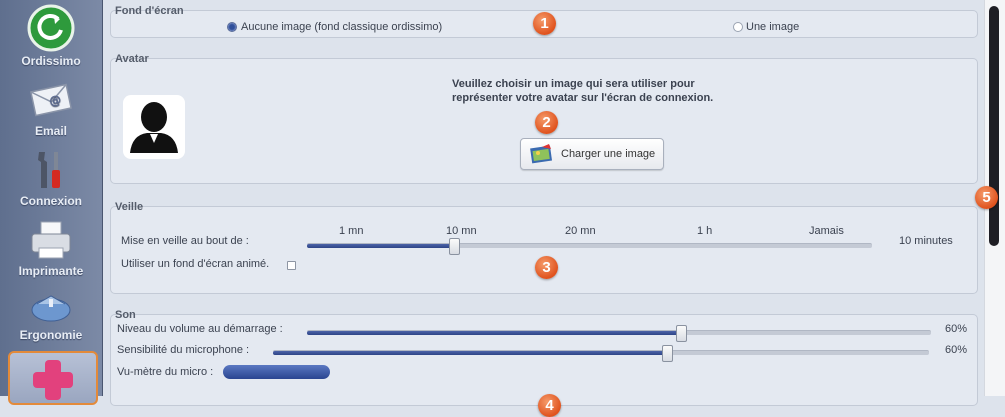  What do you see at coordinates (682, 333) in the screenshot?
I see `volume-slider-thumb` at bounding box center [682, 333].